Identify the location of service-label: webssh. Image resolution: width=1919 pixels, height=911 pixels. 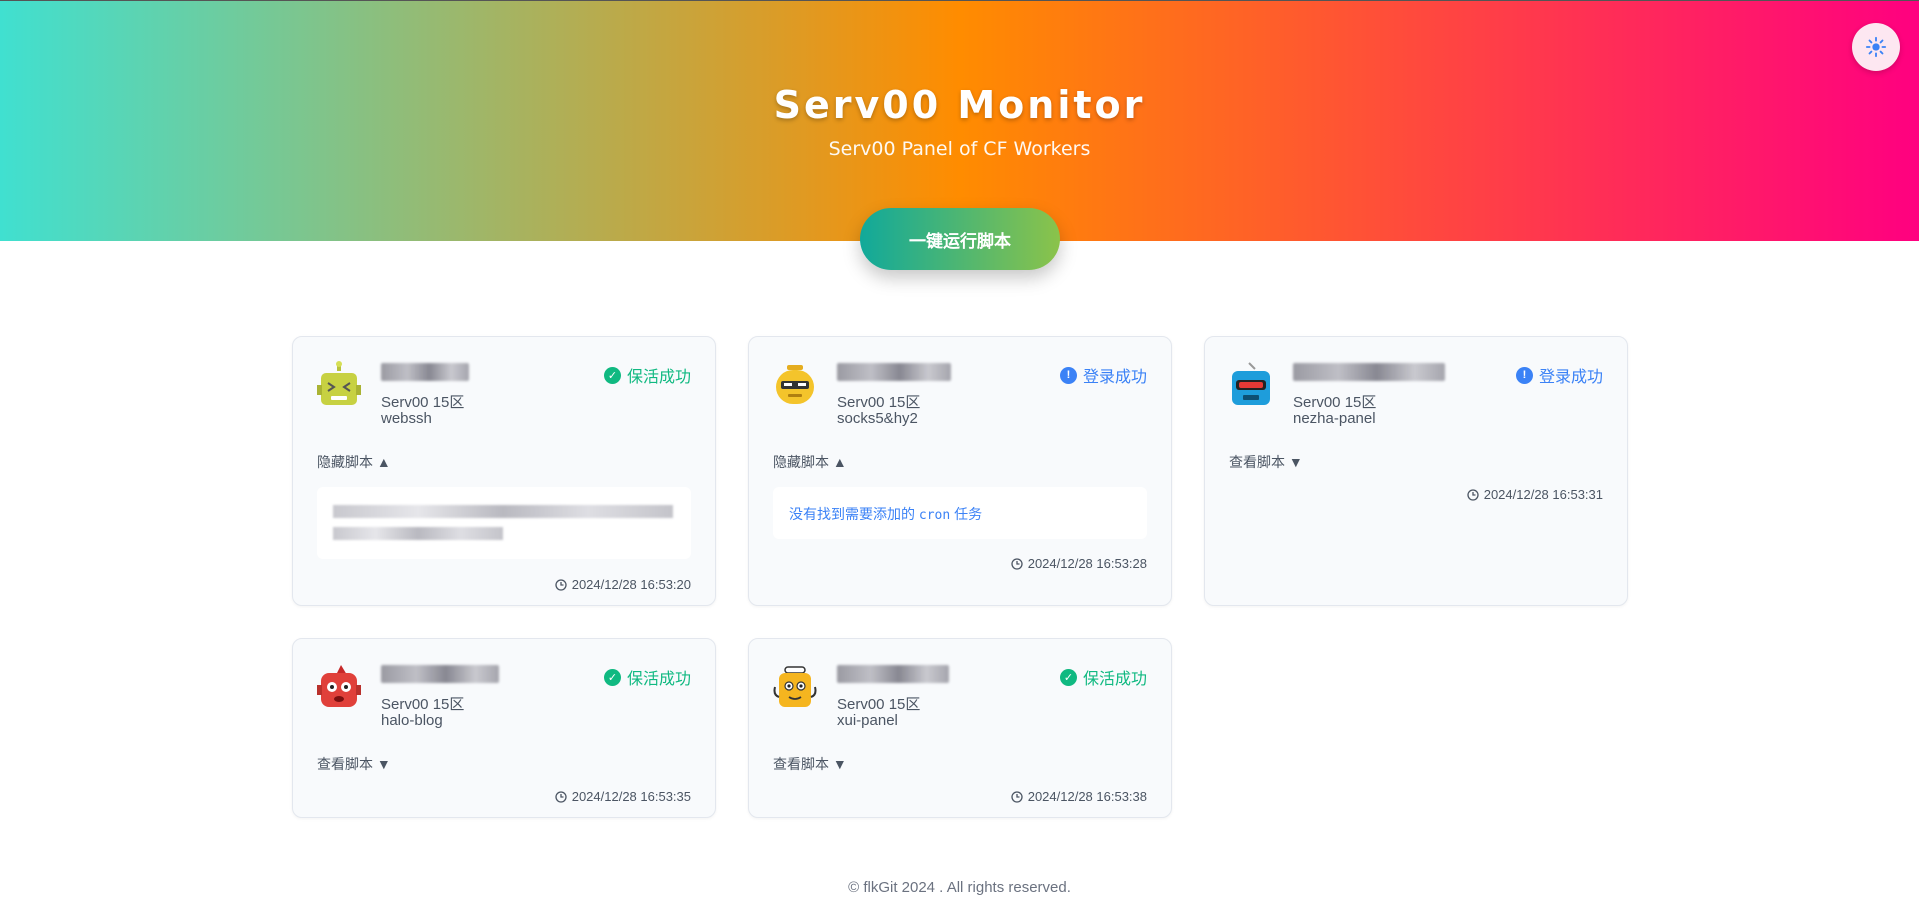
(406, 418).